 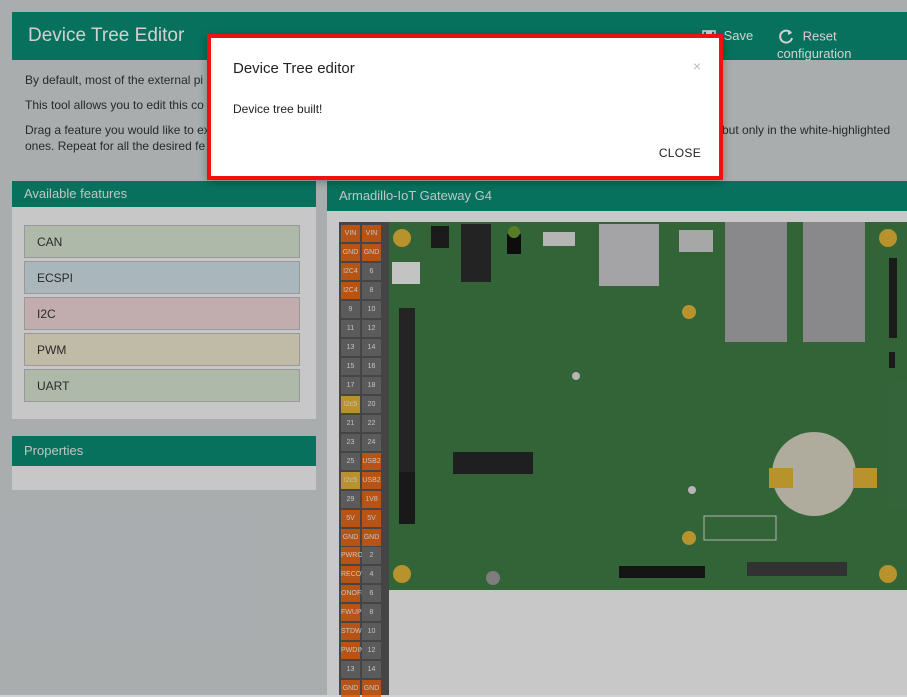 I want to click on dialog-message: Device tree built!, so click(x=278, y=109).